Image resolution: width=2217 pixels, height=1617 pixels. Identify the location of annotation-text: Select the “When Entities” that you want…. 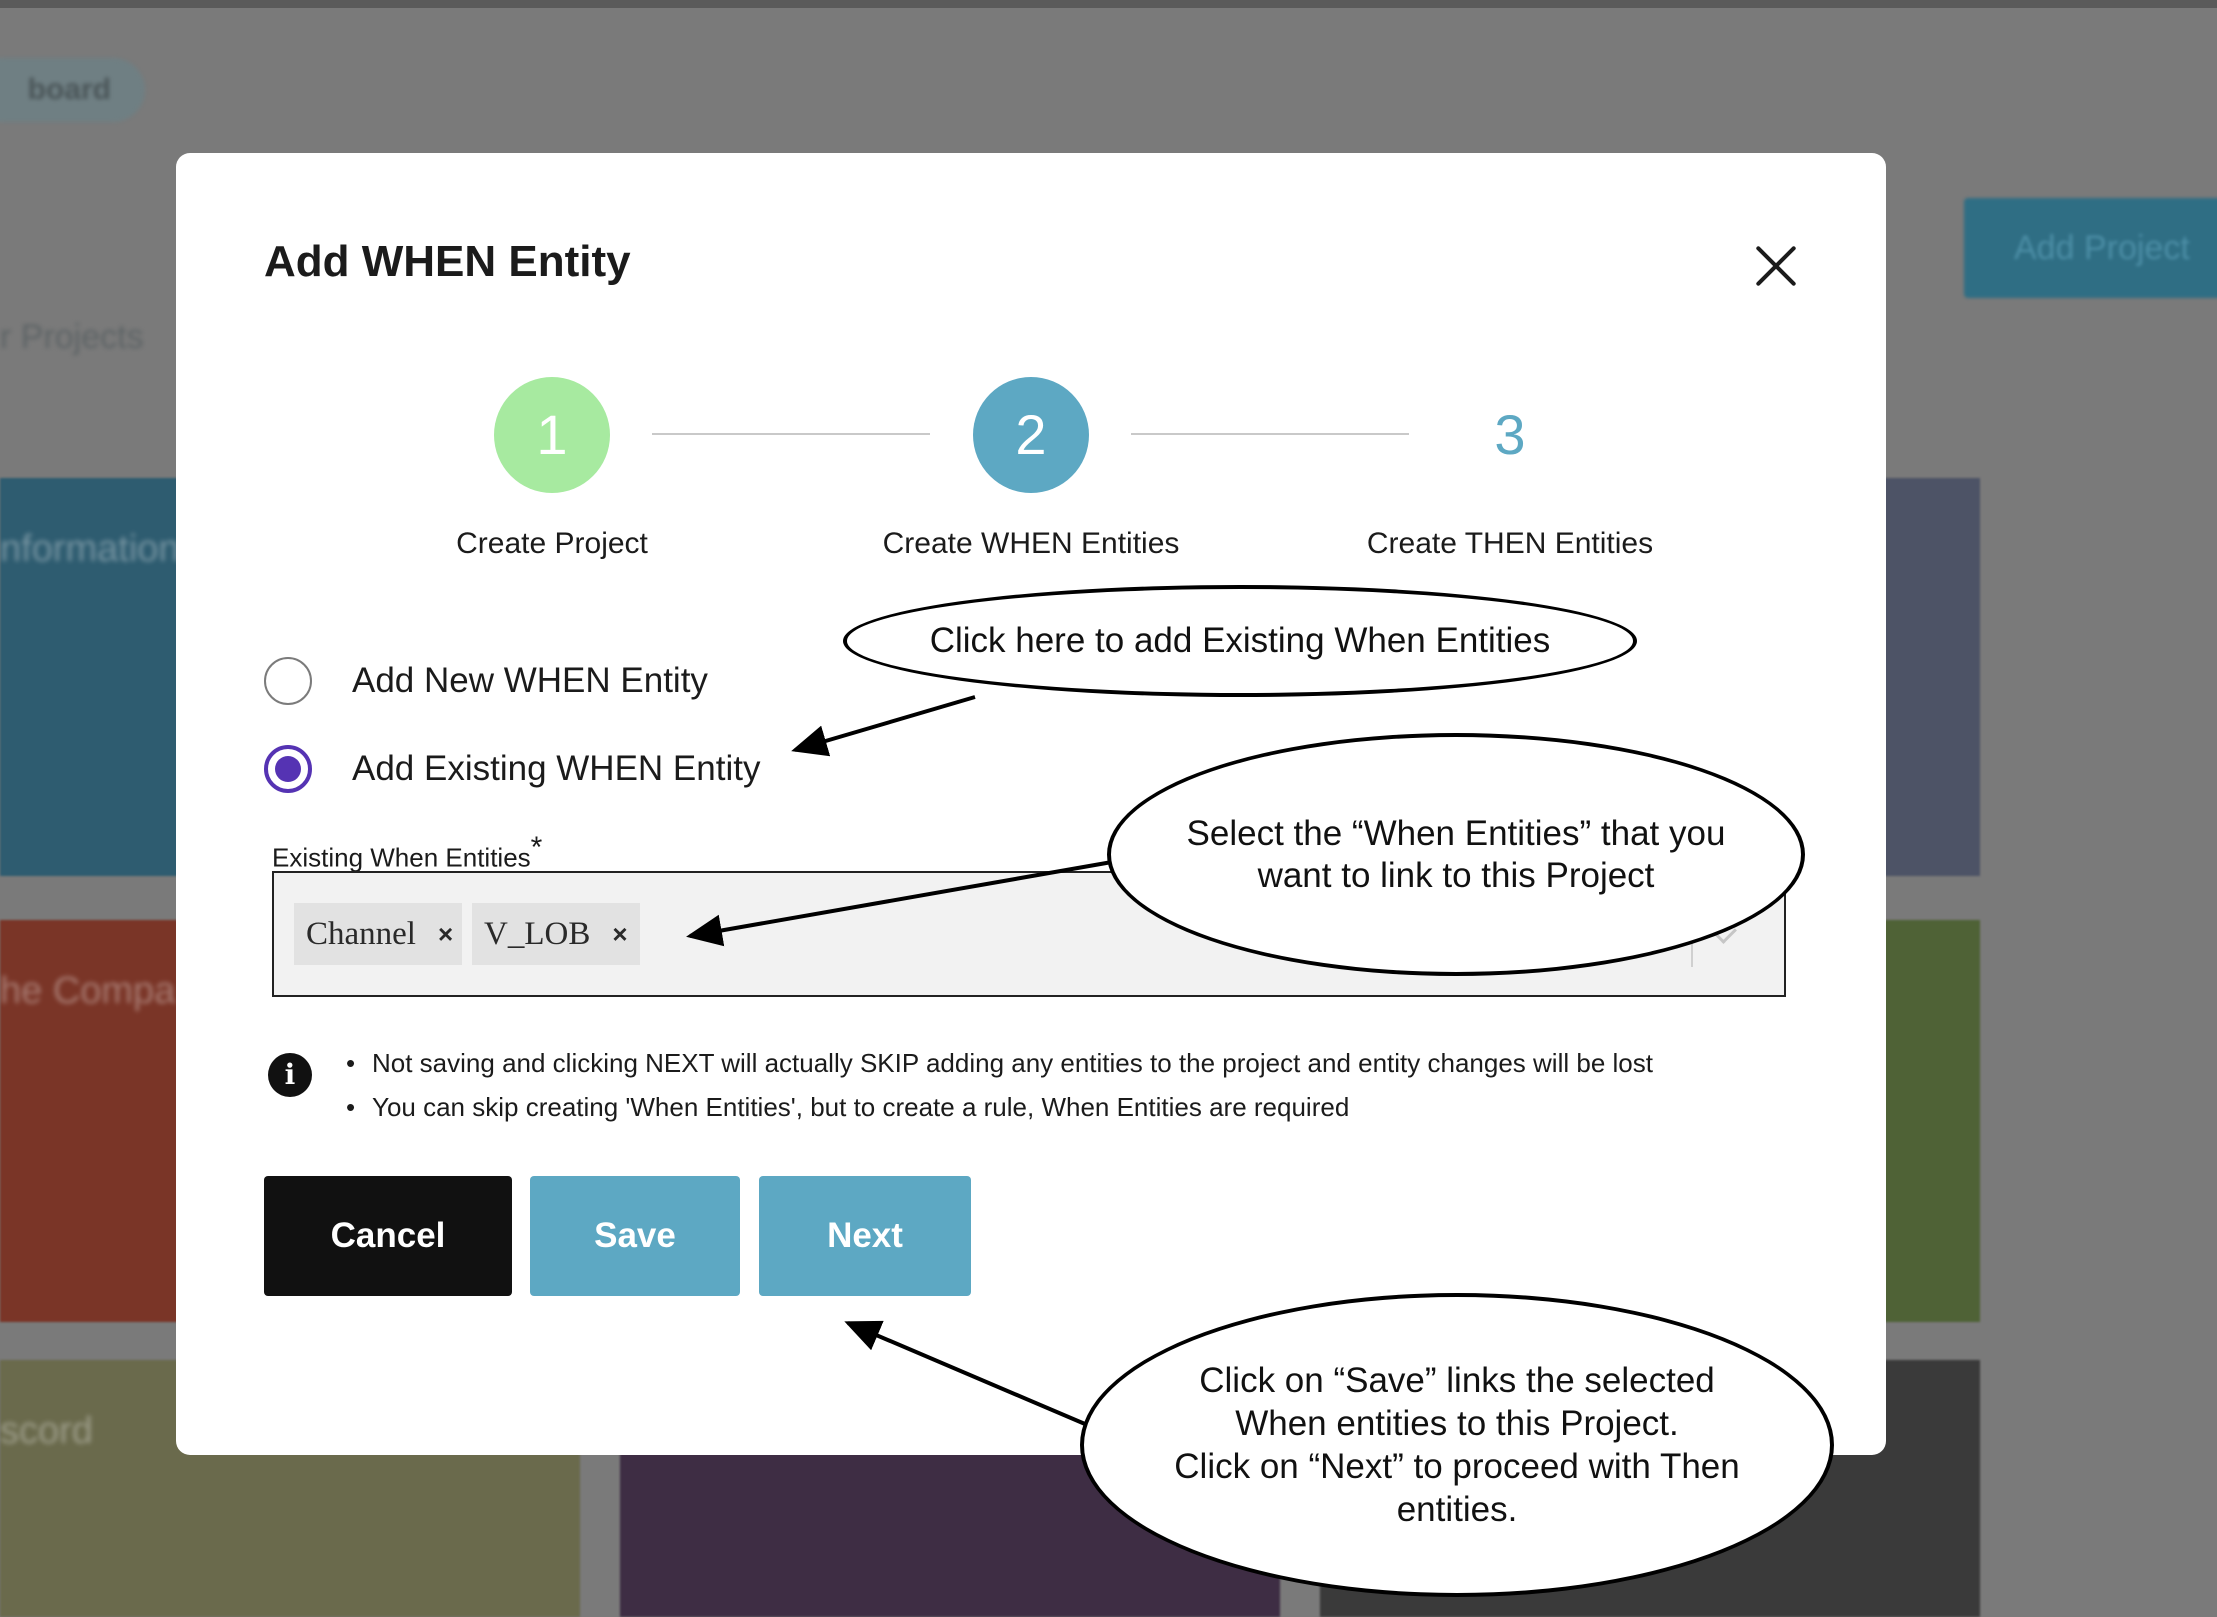
(1456, 854).